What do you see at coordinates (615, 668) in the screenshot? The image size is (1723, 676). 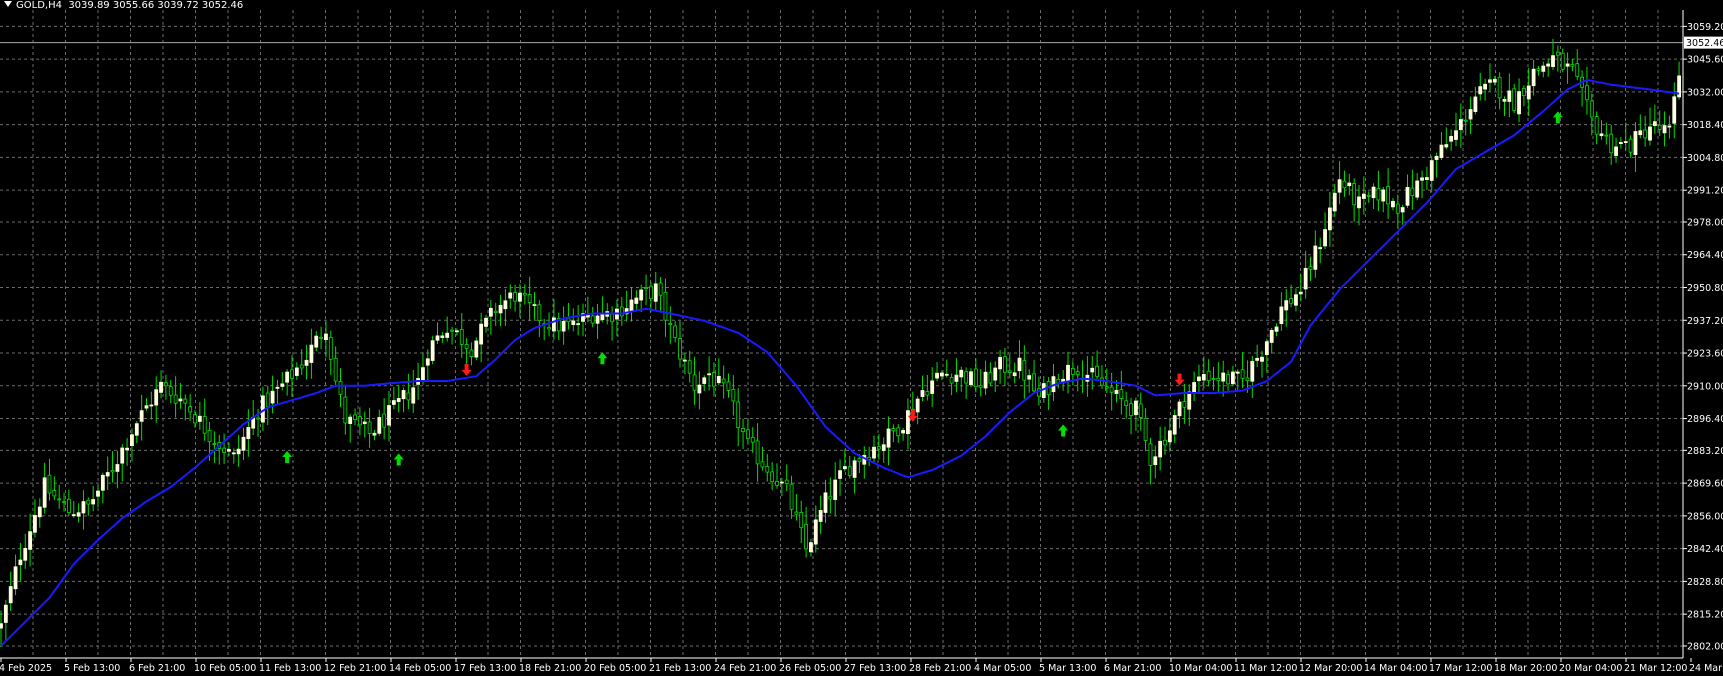 I see `time-tick-label: 20 Feb 05:00` at bounding box center [615, 668].